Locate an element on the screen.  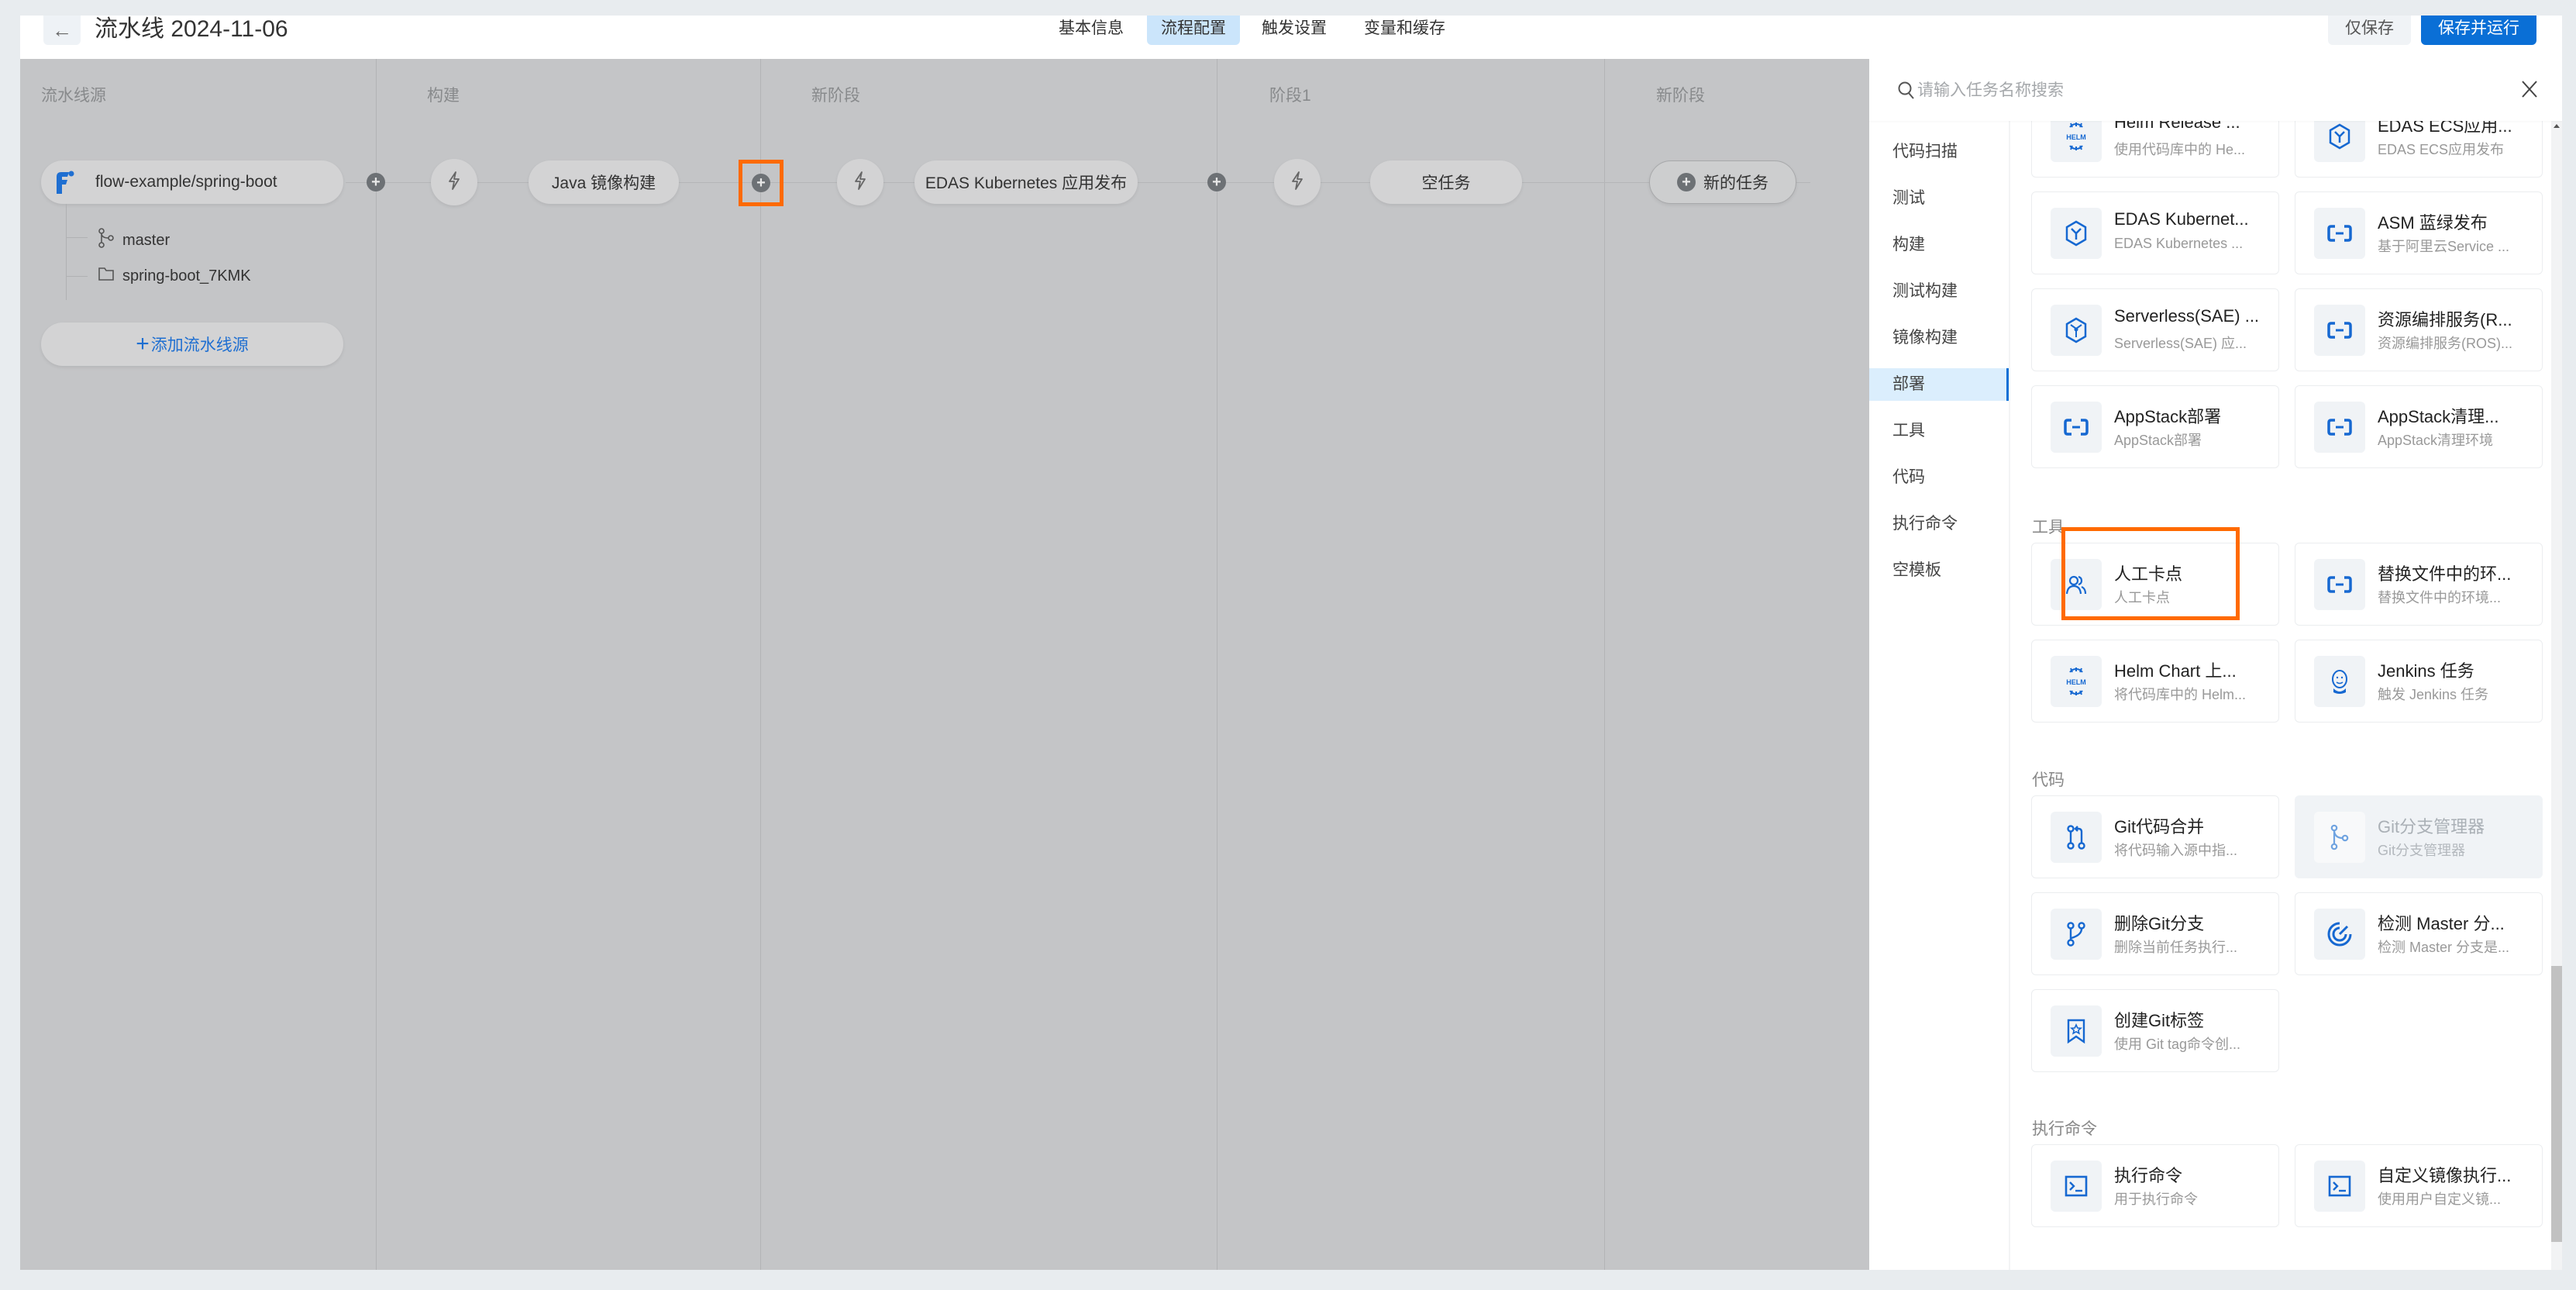
card-title: Jenkins 任务 is located at coordinates (2426, 671).